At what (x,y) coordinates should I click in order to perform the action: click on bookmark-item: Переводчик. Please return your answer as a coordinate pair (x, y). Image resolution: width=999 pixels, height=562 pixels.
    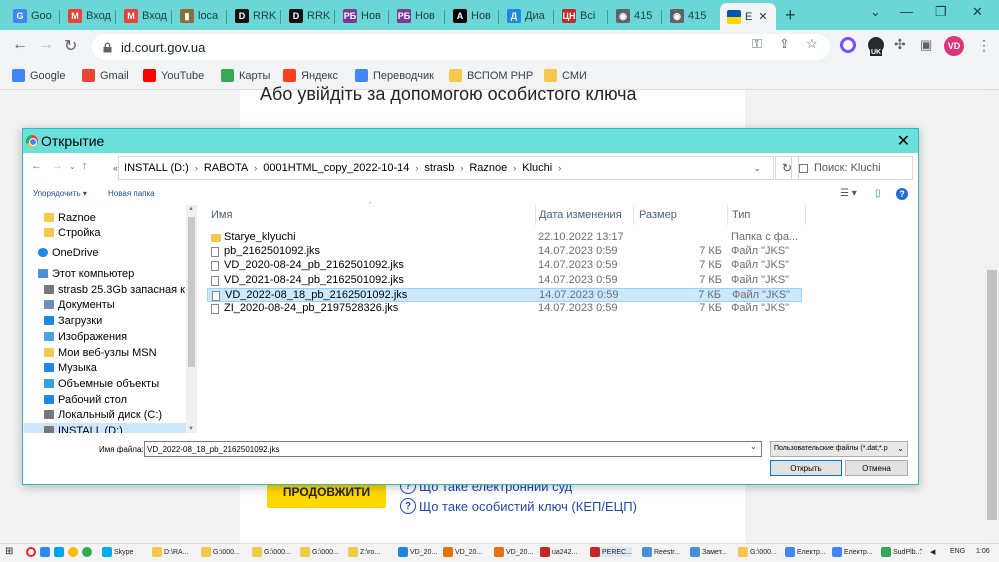
    Looking at the image, I should click on (394, 75).